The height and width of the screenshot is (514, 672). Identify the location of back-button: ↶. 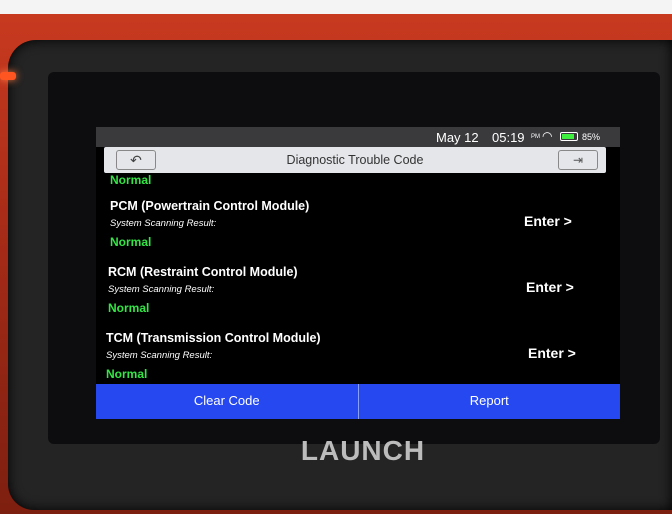
(136, 160).